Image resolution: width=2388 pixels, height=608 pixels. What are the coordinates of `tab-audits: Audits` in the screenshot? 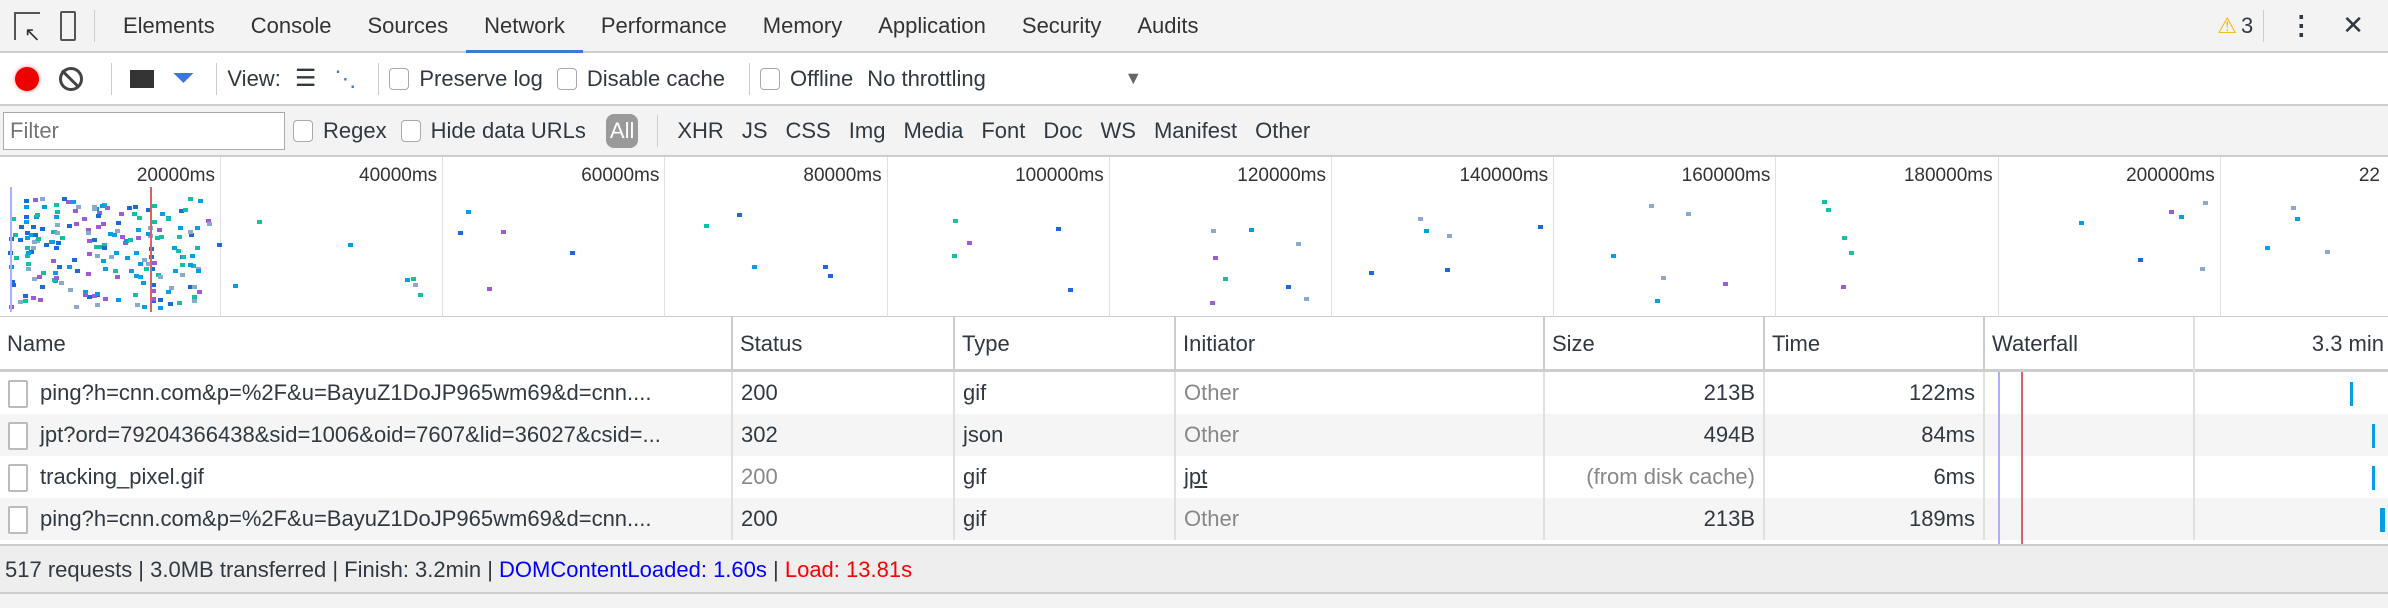 It's located at (1167, 25).